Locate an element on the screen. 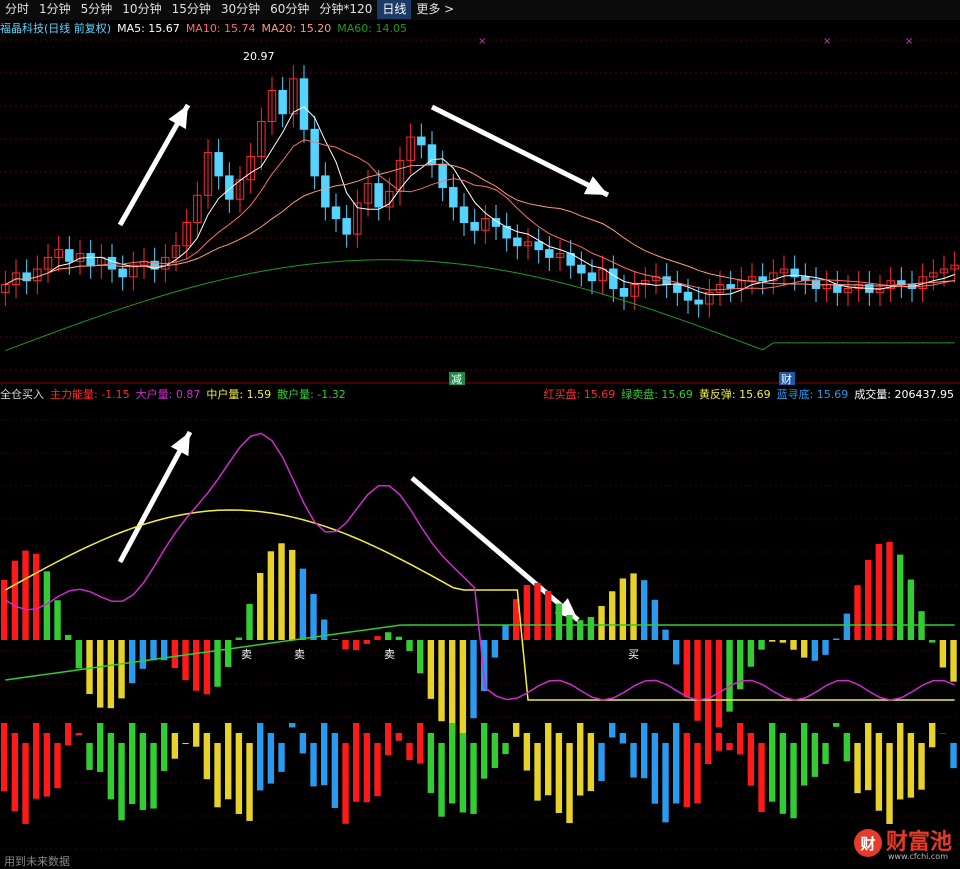 This screenshot has width=960, height=869. ind-arrow-up is located at coordinates (155, 497).